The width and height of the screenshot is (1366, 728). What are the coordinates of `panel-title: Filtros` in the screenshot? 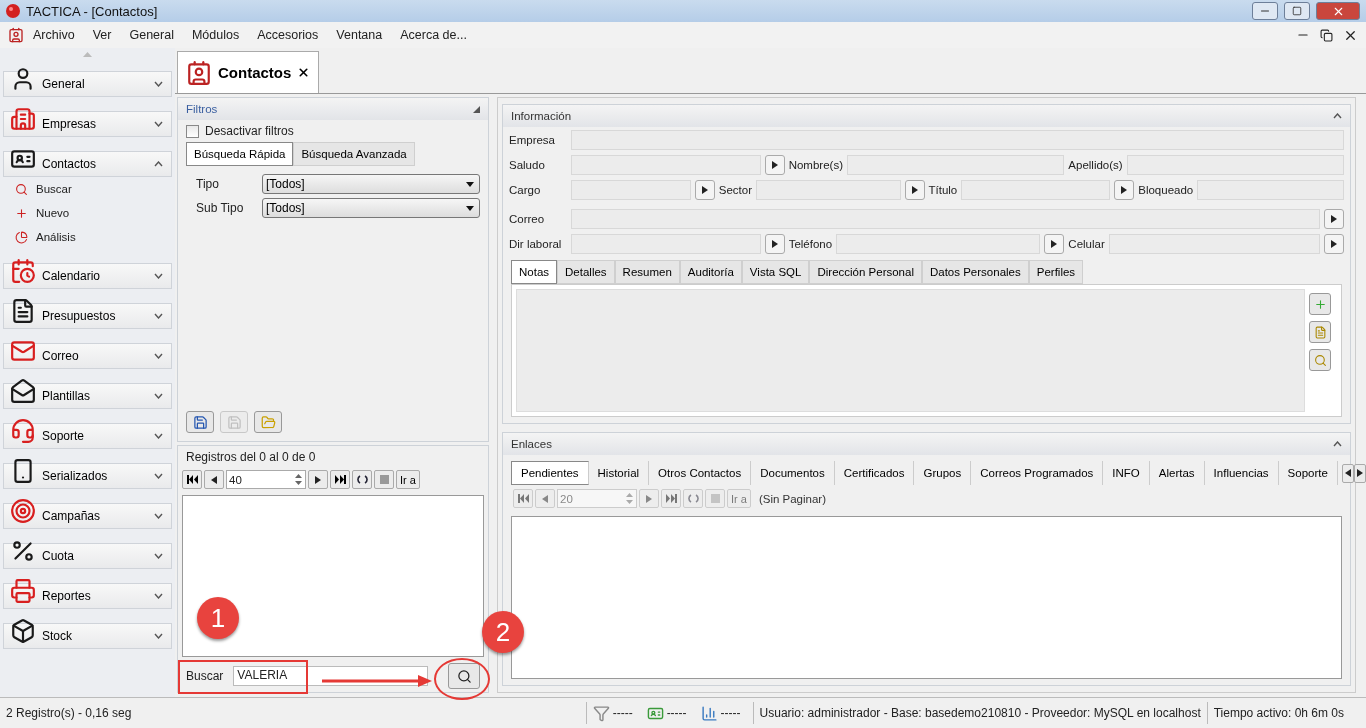 It's located at (202, 109).